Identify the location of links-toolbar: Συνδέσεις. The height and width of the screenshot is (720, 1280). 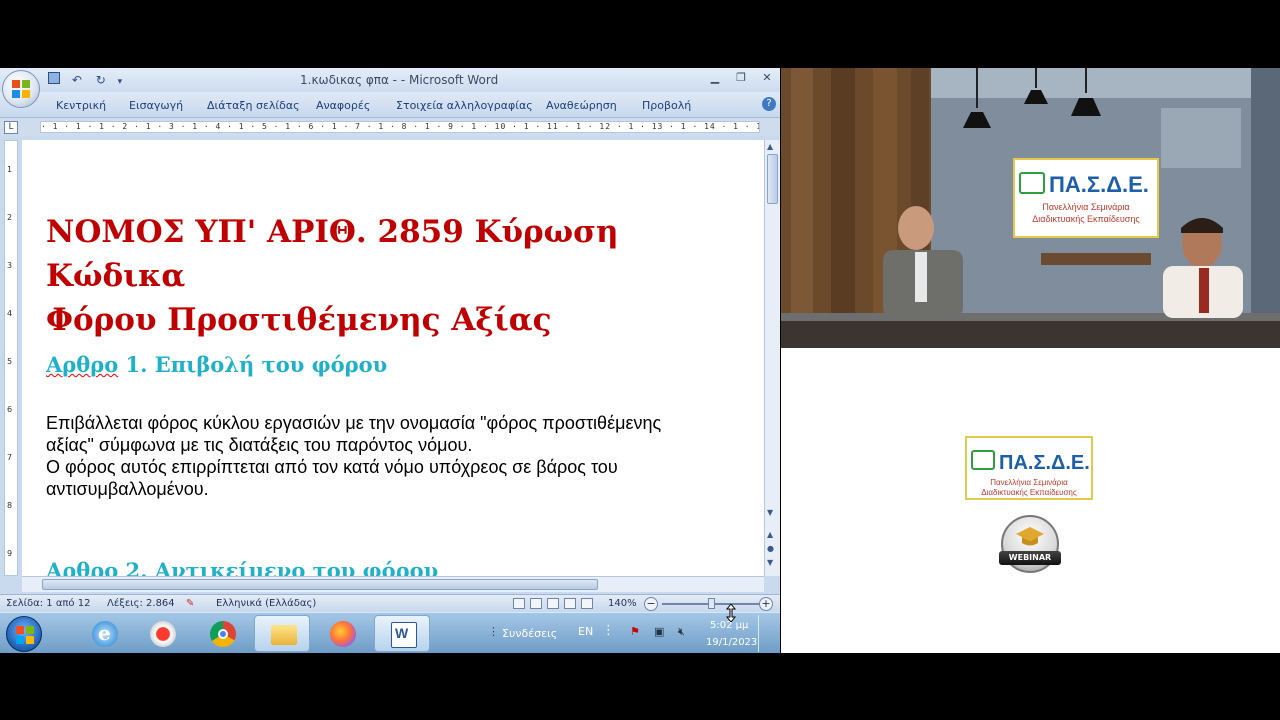
(529, 633).